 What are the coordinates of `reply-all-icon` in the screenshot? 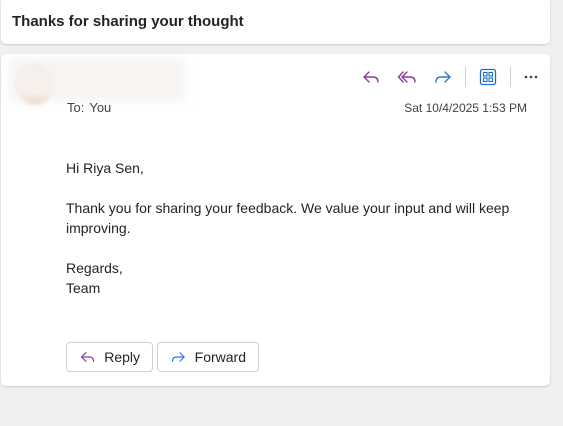 It's located at (406, 77).